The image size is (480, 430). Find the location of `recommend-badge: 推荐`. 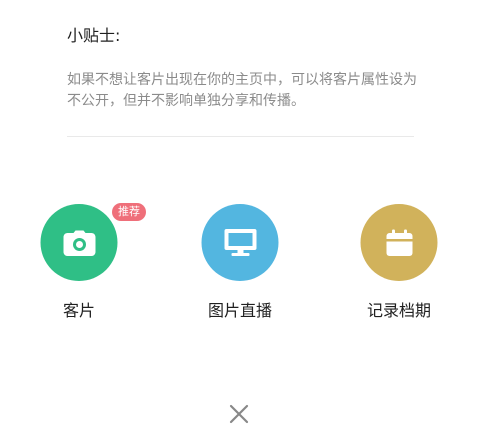

recommend-badge: 推荐 is located at coordinates (129, 212).